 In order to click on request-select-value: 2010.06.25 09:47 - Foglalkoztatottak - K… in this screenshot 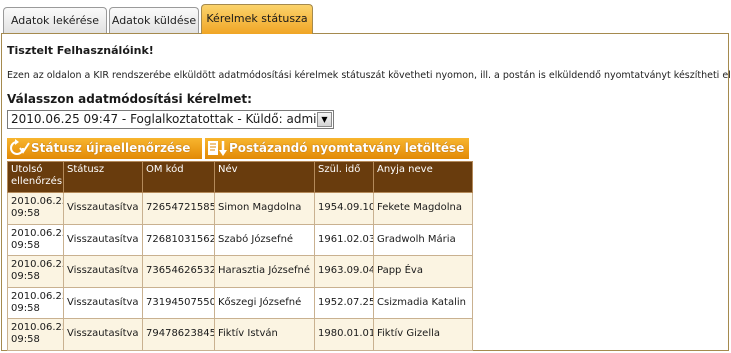, I will do `click(168, 119)`.